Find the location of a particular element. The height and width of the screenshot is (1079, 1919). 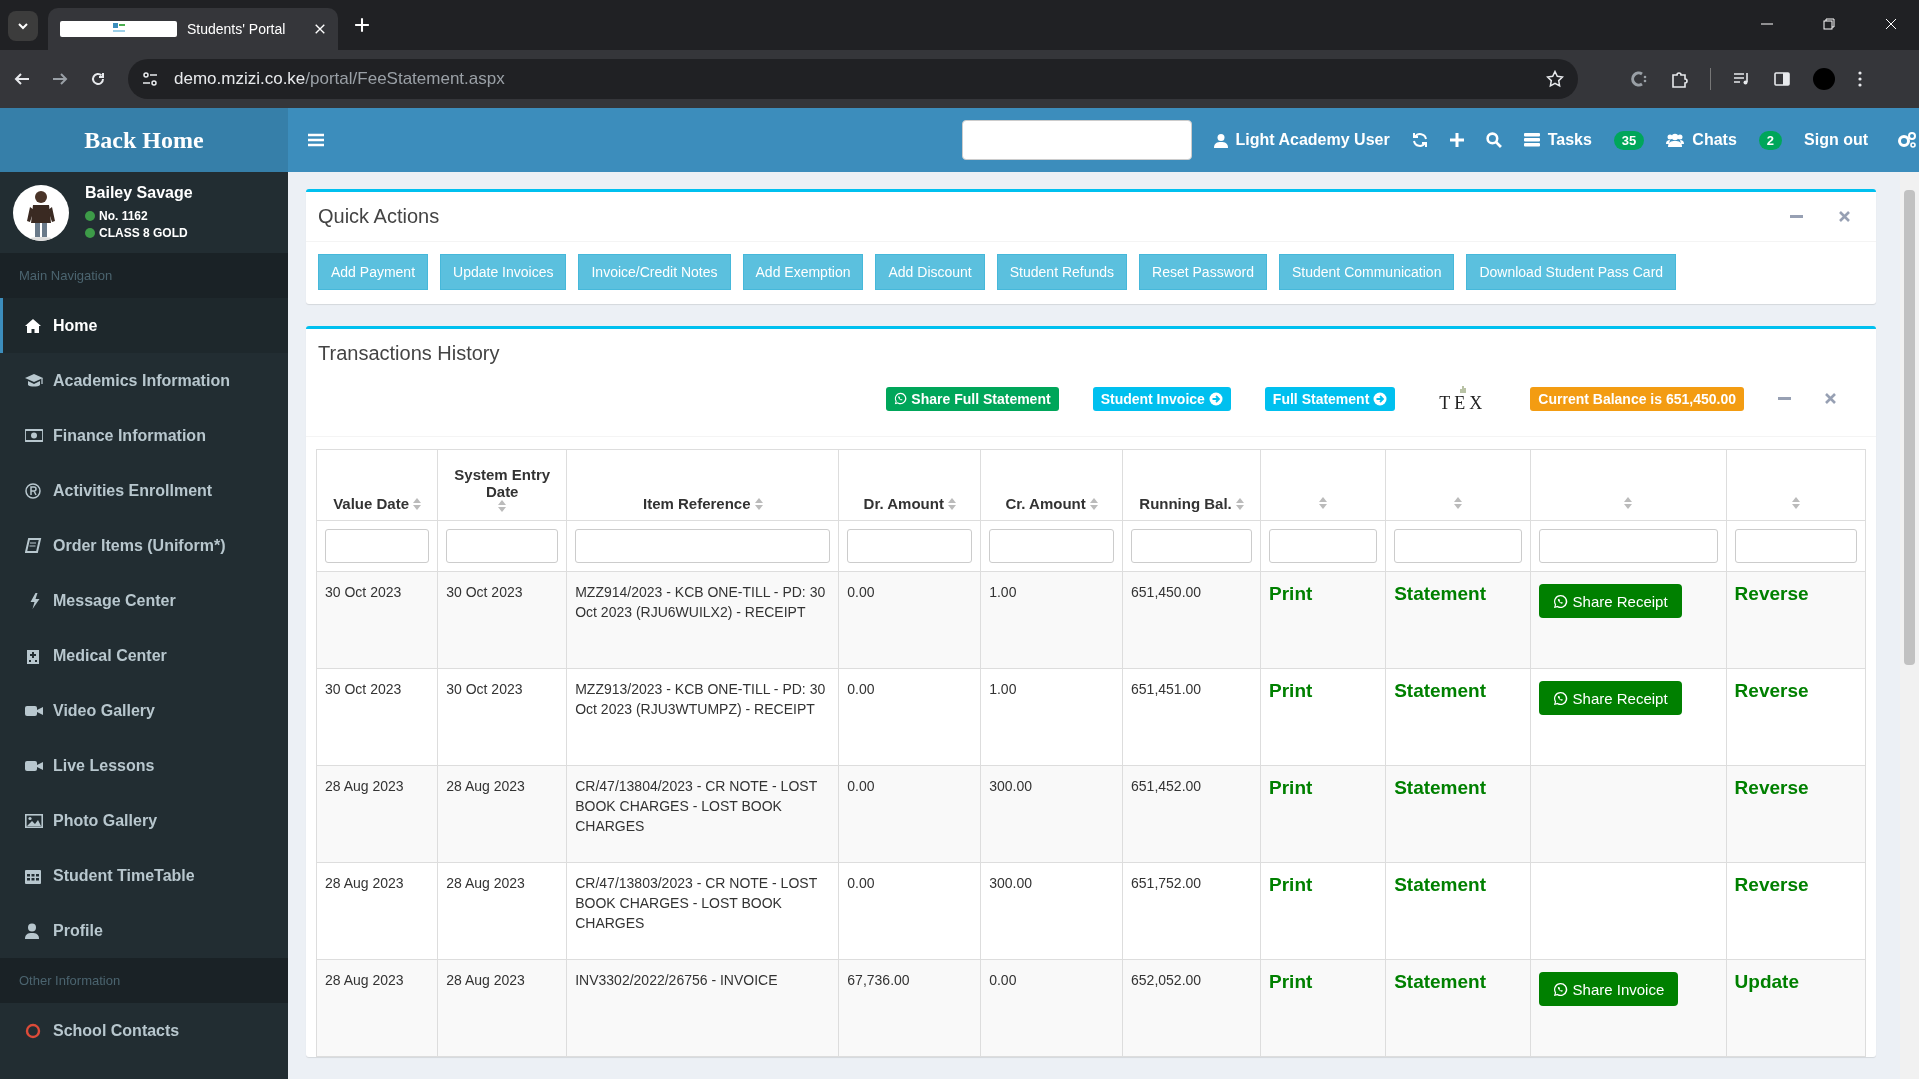

box-title: Transactions History is located at coordinates (409, 353).